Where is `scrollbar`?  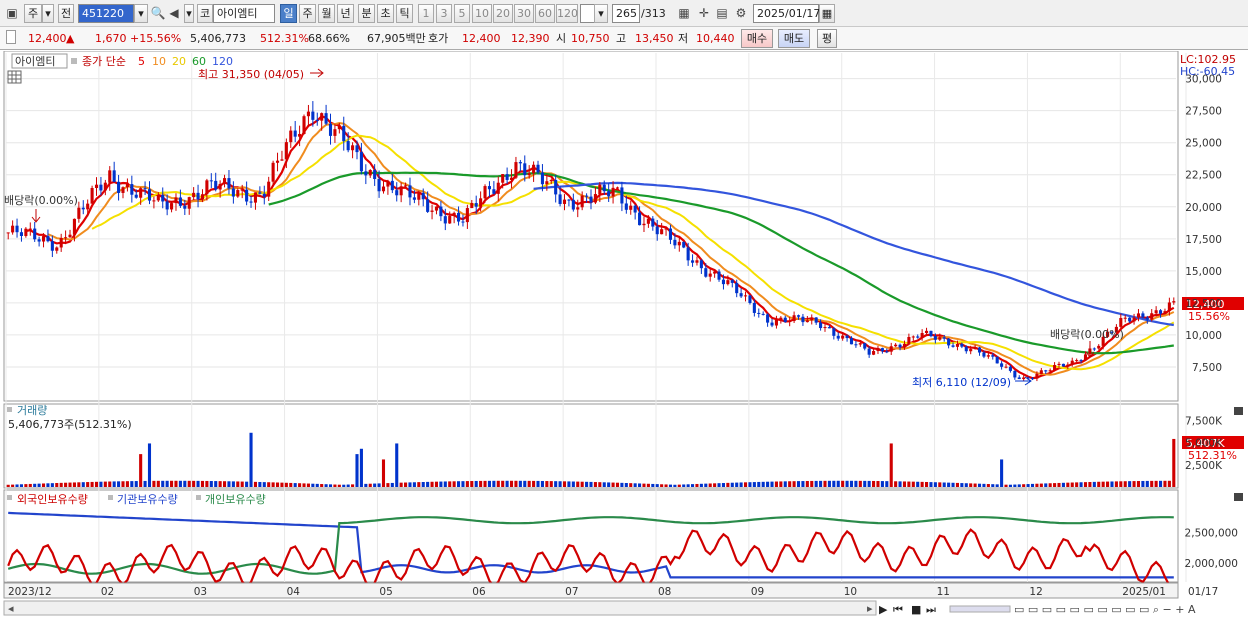
scrollbar is located at coordinates (440, 608).